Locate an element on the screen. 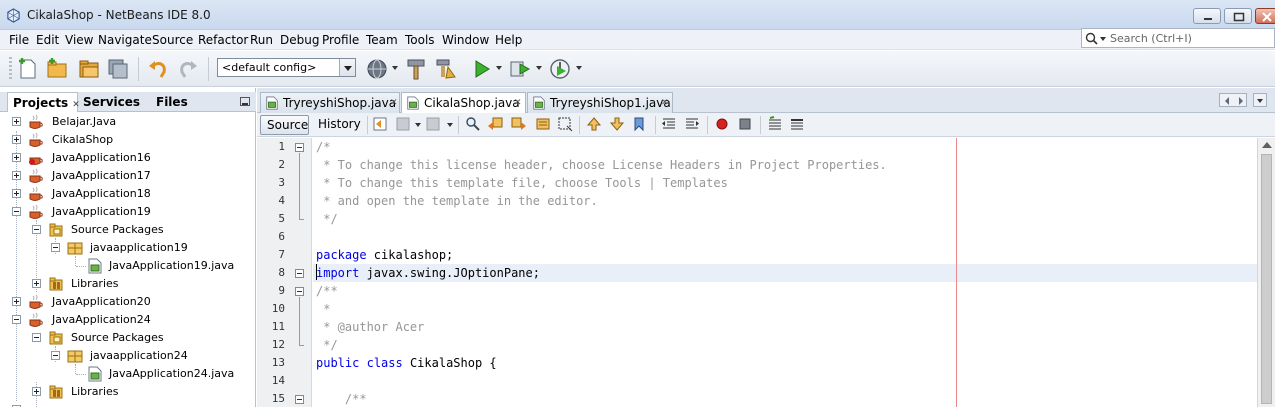 The height and width of the screenshot is (407, 1275). close-icon: ✕ is located at coordinates (76, 105).